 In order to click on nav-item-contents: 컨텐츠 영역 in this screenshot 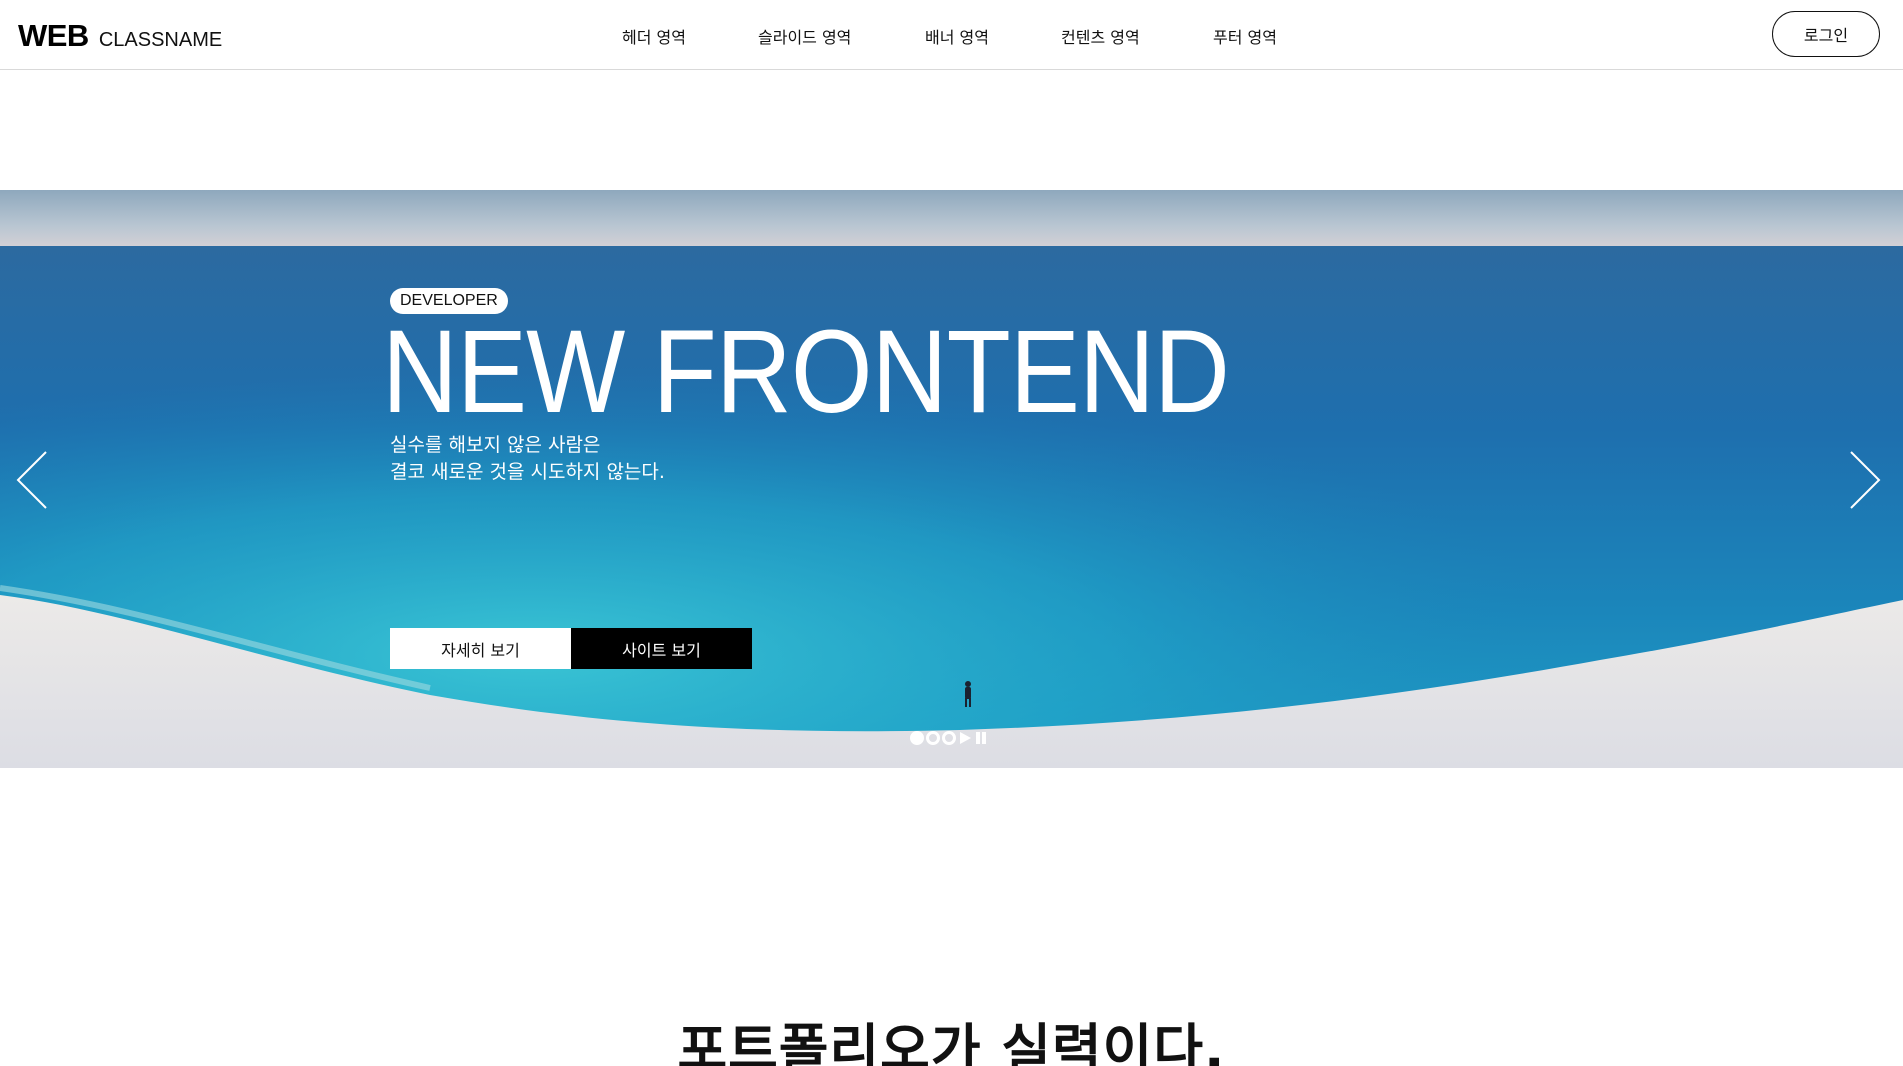, I will do `click(1100, 36)`.